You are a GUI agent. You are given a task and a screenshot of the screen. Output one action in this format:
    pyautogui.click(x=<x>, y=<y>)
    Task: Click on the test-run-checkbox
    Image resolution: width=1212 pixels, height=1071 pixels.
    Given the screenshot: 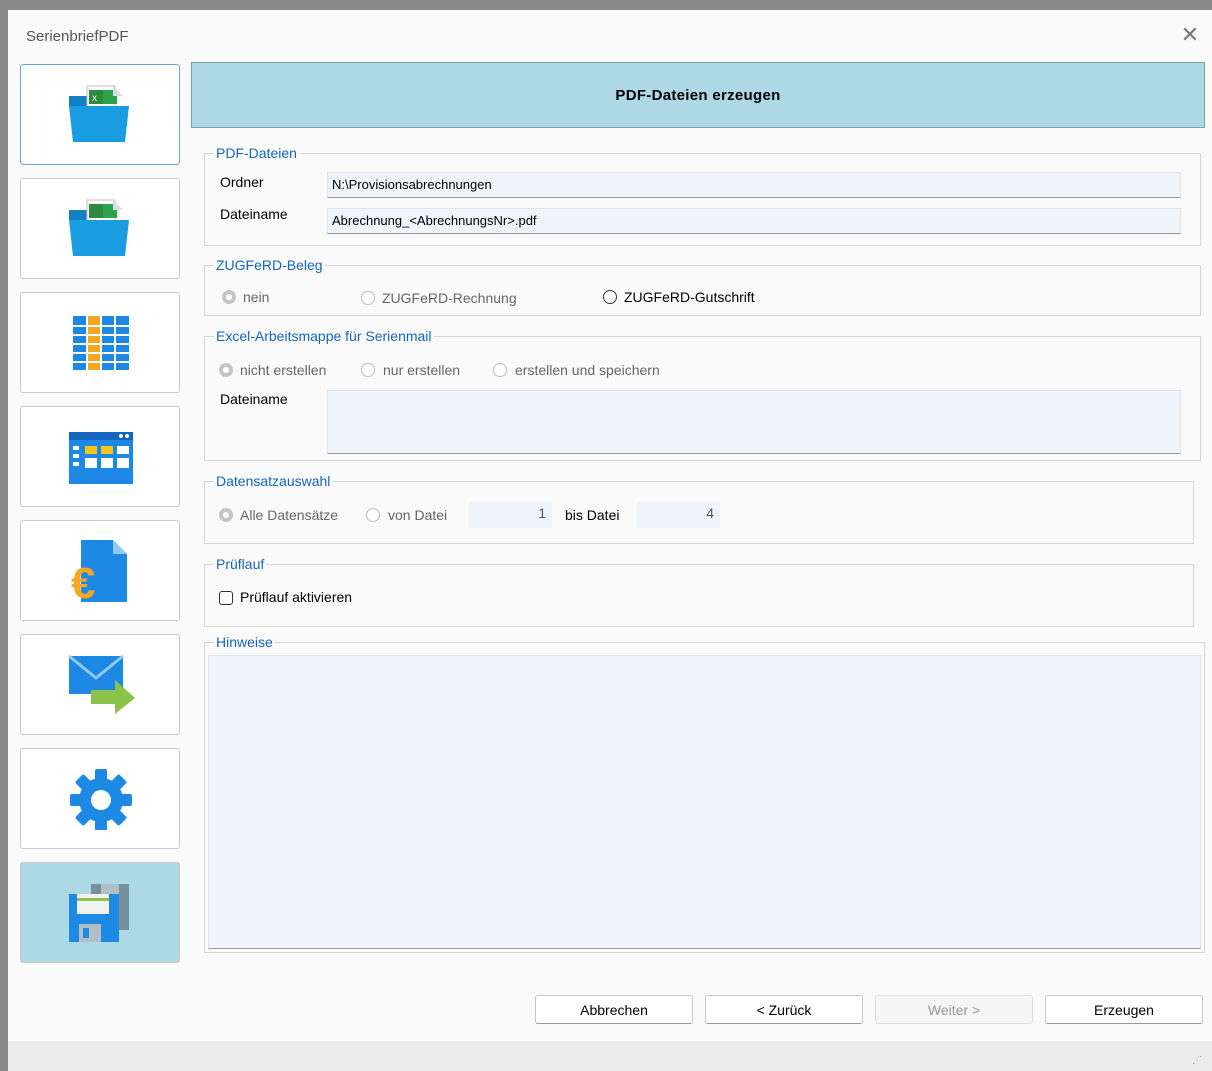 What is the action you would take?
    pyautogui.click(x=226, y=598)
    